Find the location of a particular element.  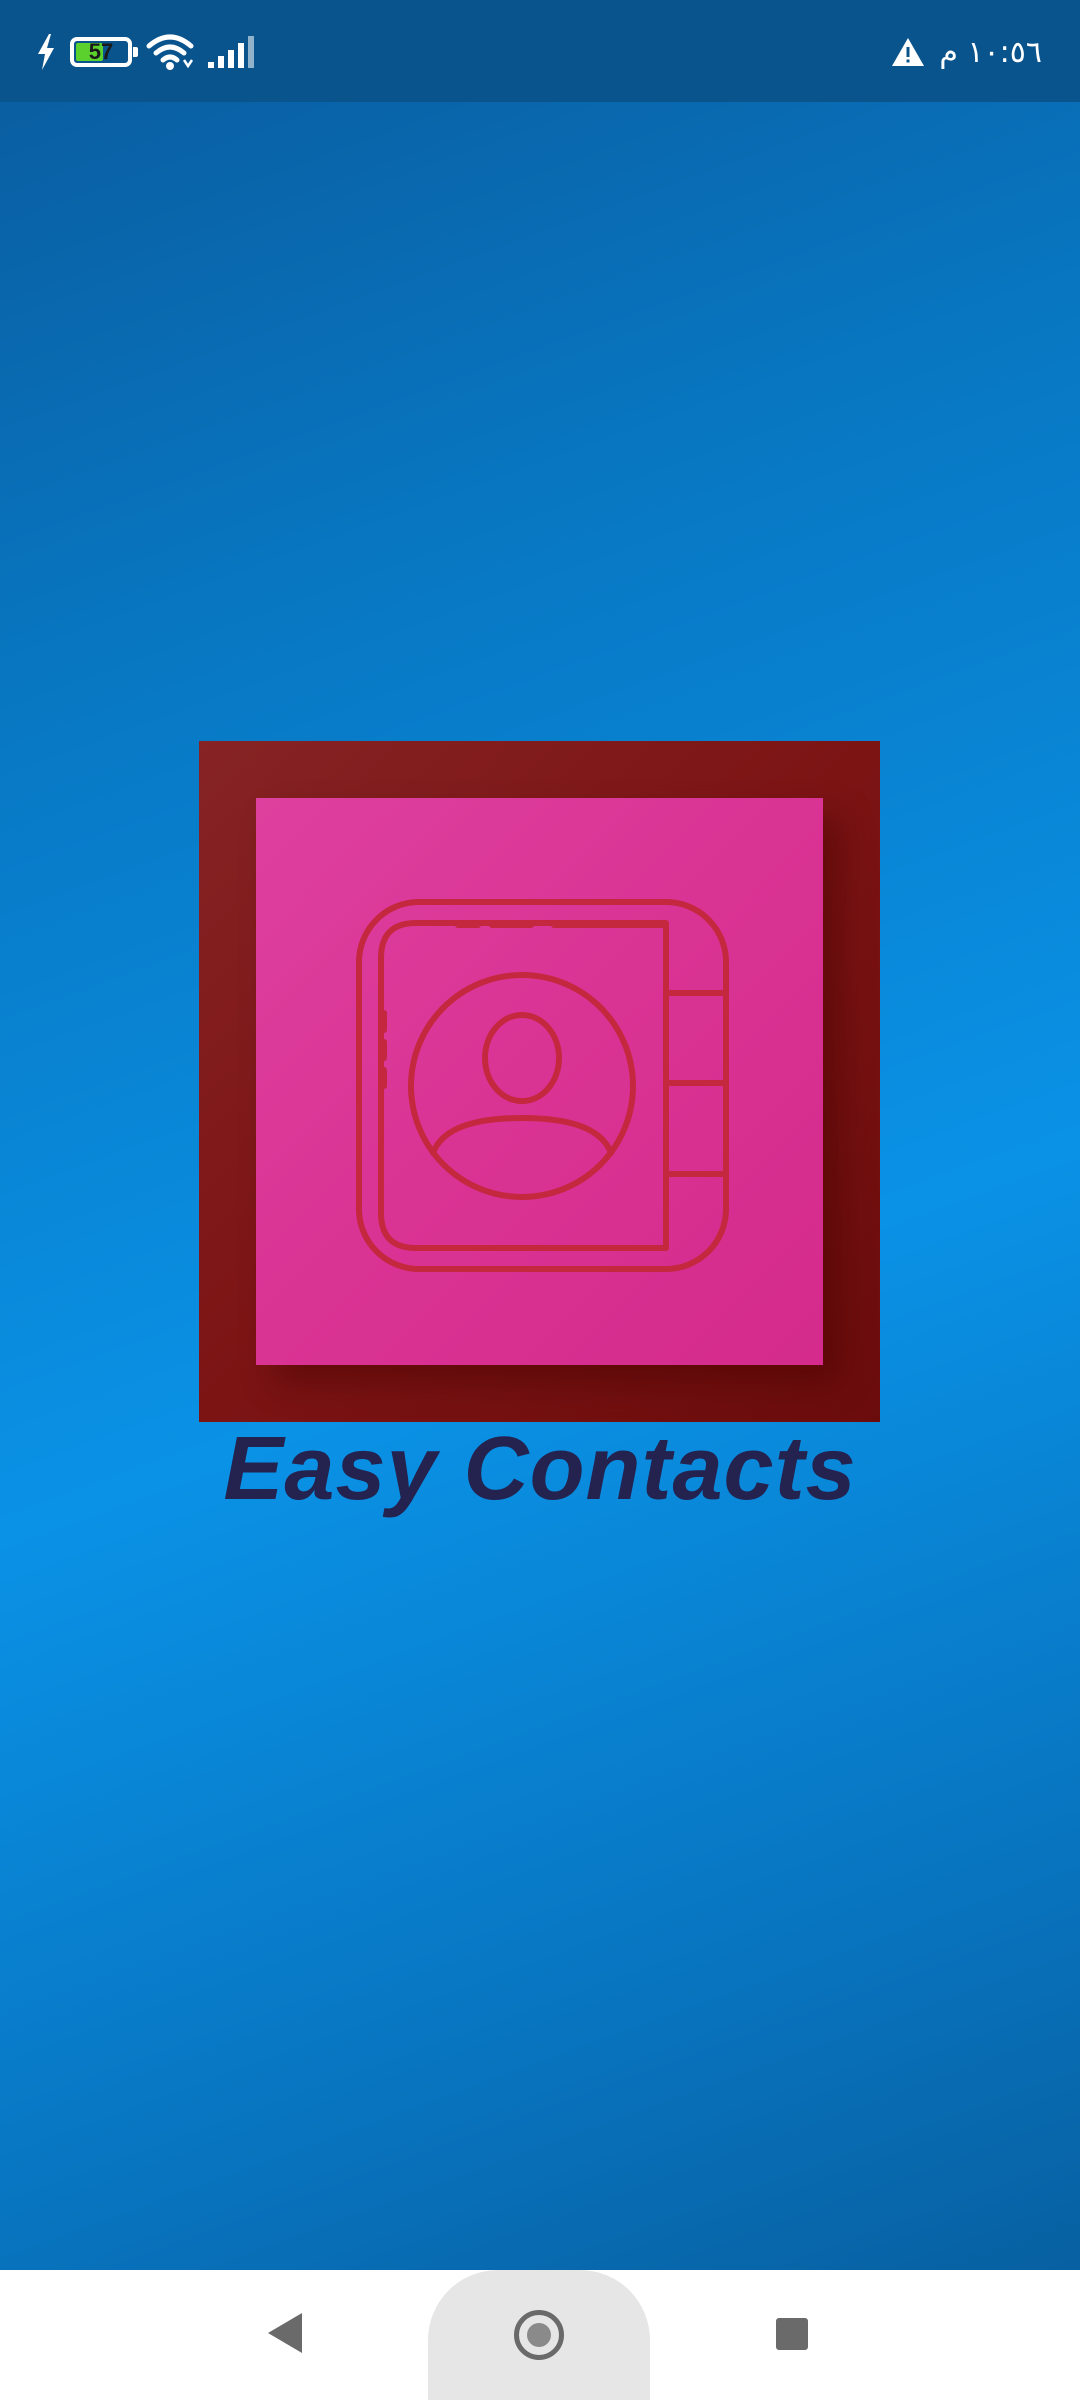

battery-icon: 57 is located at coordinates (104, 52).